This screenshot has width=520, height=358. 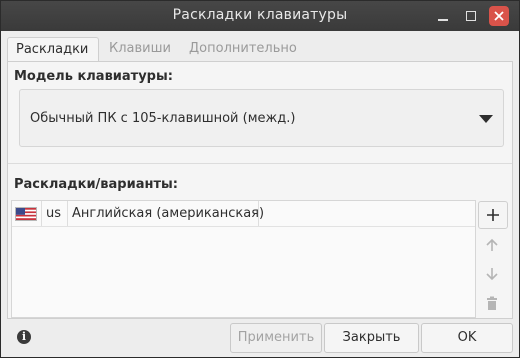 I want to click on remove-layout-button, so click(x=493, y=304).